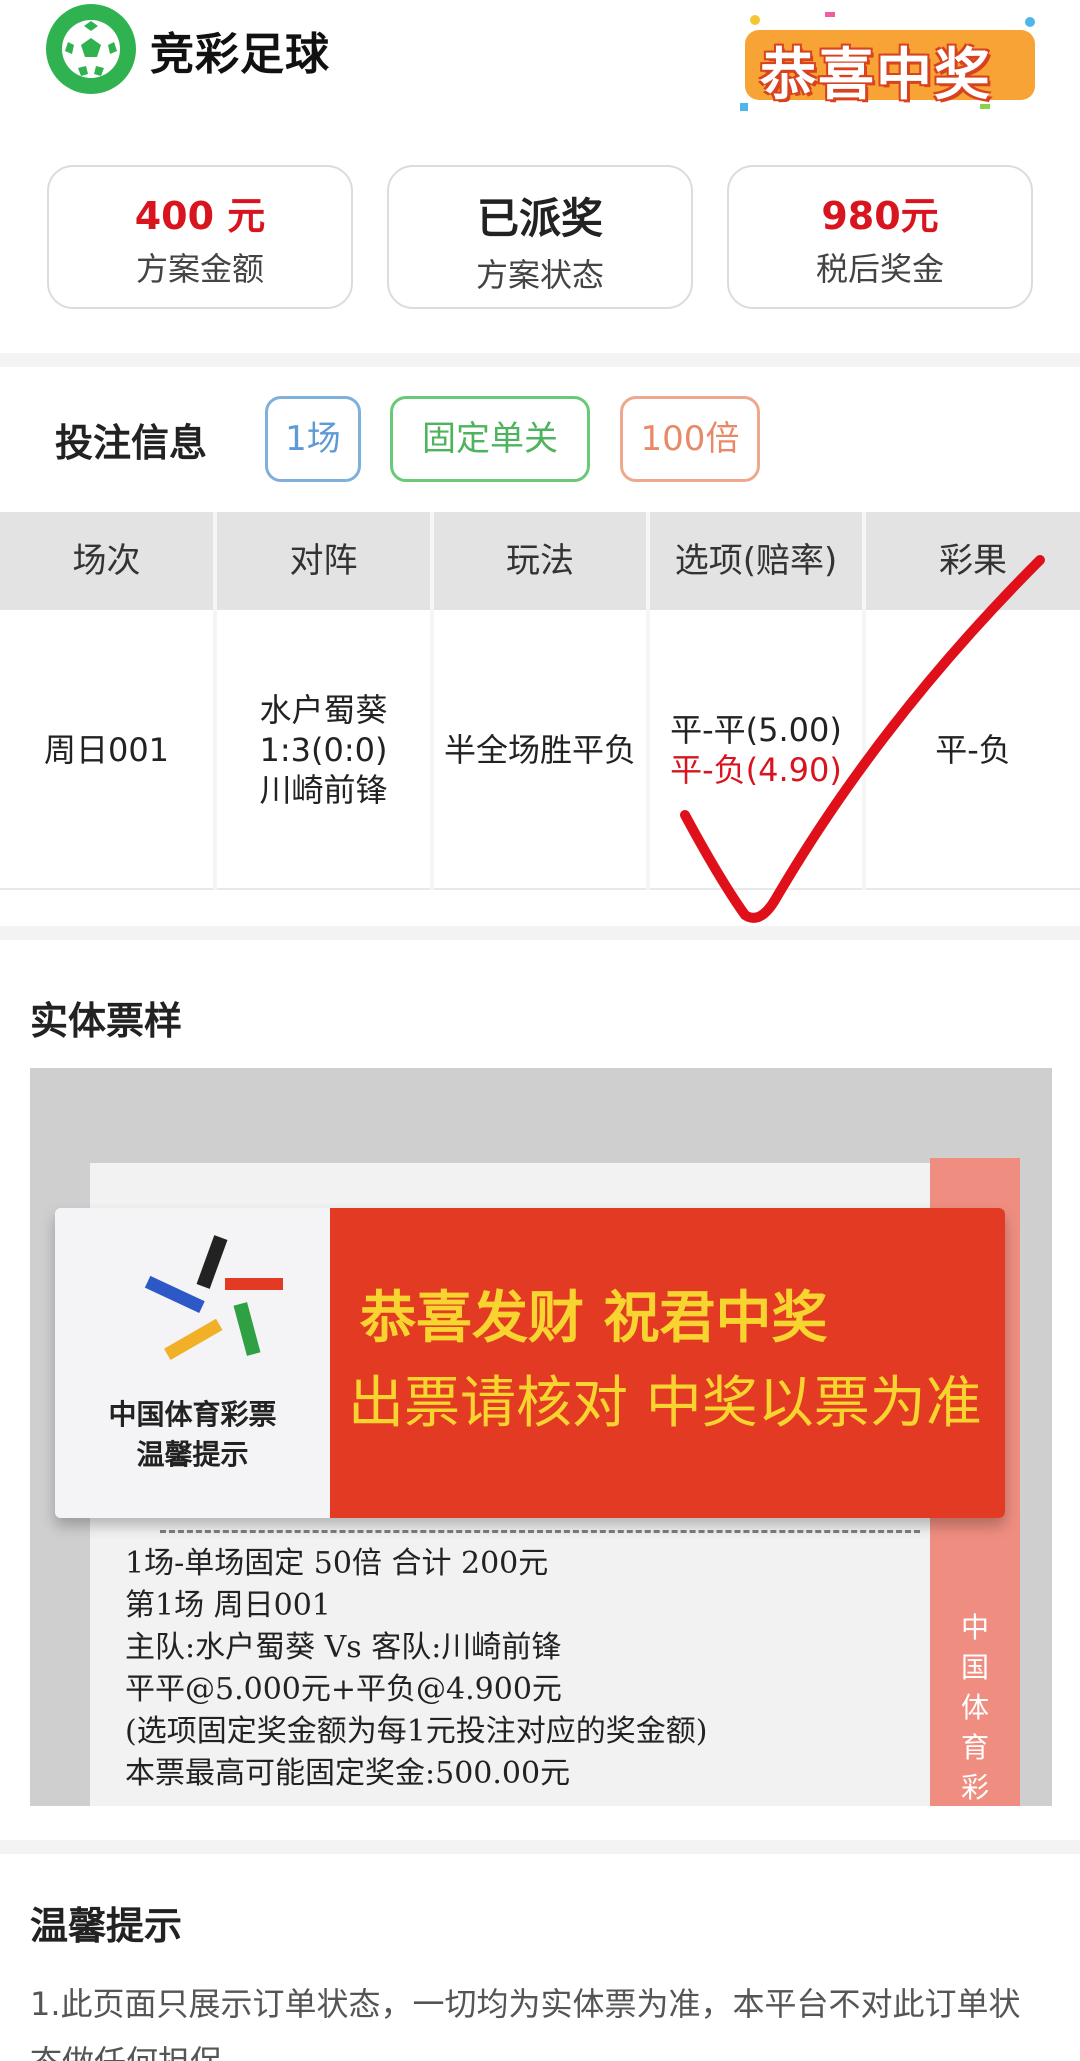 This screenshot has width=1080, height=2061. I want to click on sign-org-name: 中国体育彩票, so click(192, 1414).